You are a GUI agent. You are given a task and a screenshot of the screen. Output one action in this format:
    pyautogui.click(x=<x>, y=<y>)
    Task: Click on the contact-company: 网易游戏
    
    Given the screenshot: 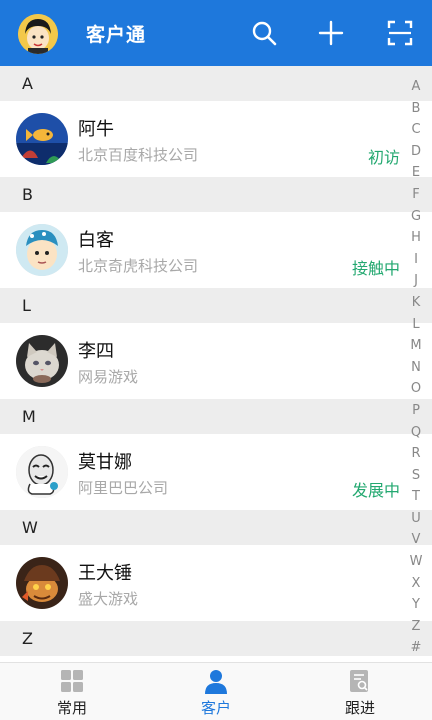 What is the action you would take?
    pyautogui.click(x=108, y=377)
    